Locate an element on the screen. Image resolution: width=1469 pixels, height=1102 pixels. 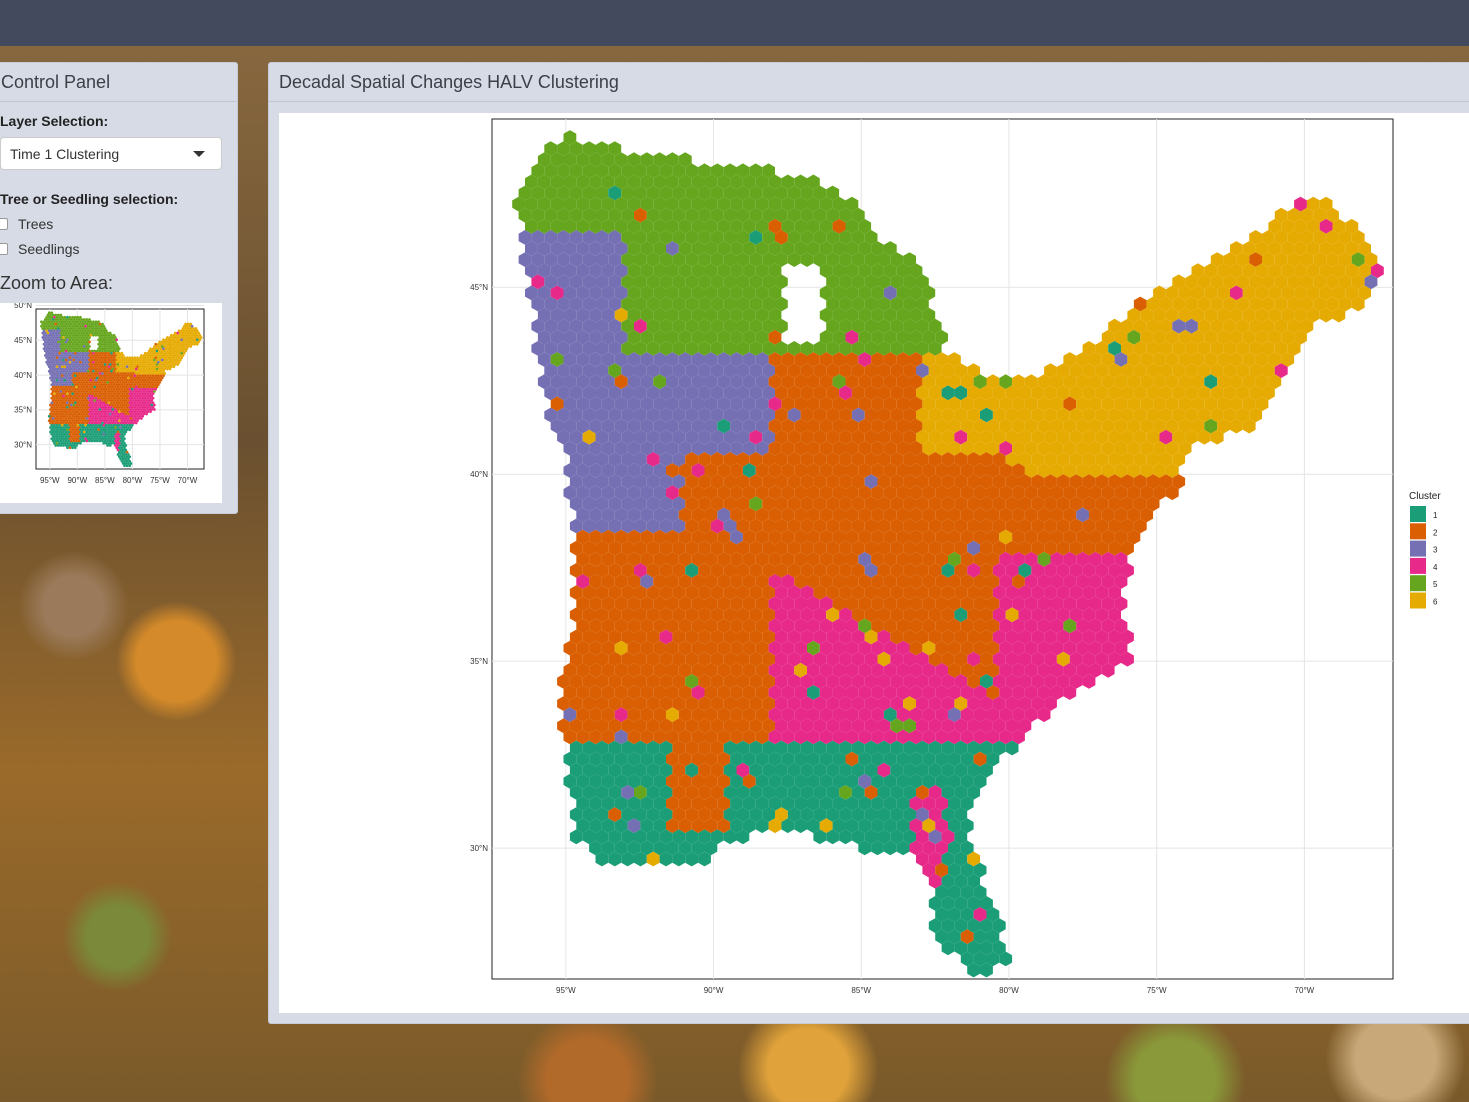
top-navbar is located at coordinates (734, 23).